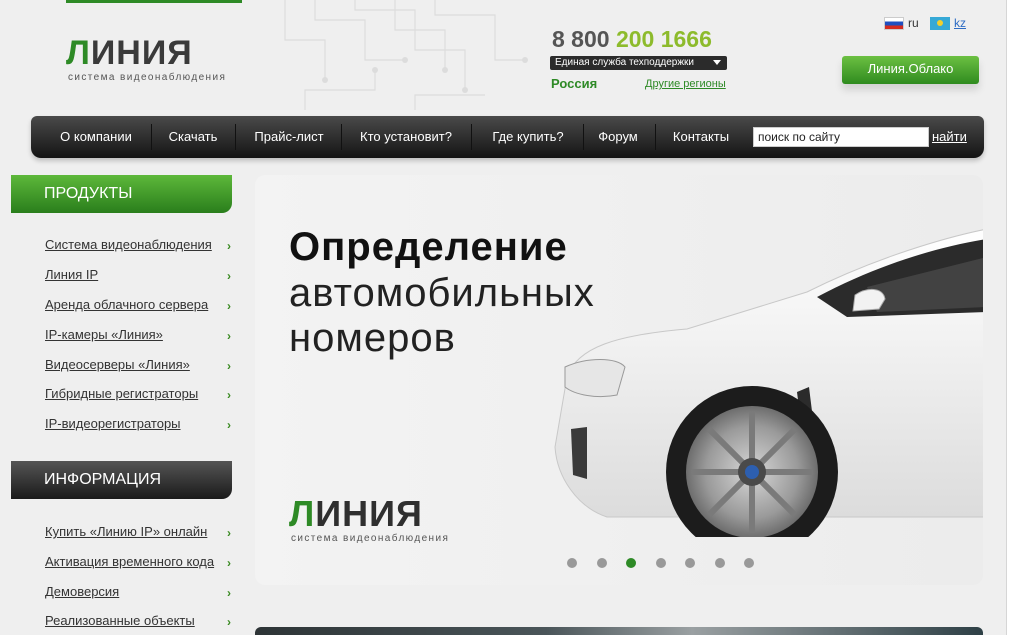 The width and height of the screenshot is (1024, 635). What do you see at coordinates (96, 137) in the screenshot?
I see `nav-item-about: О компании` at bounding box center [96, 137].